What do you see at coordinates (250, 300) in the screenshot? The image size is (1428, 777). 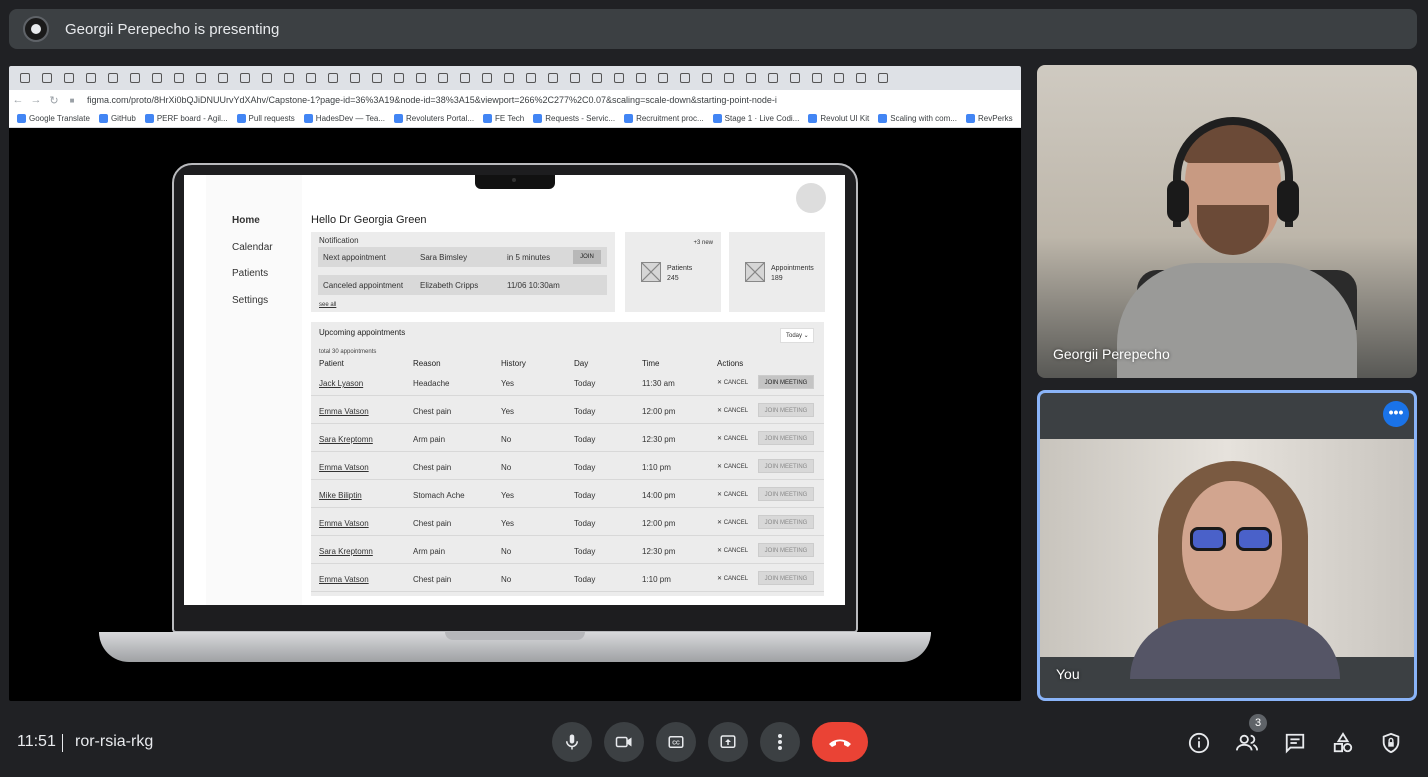 I see `nav-settings: Settings` at bounding box center [250, 300].